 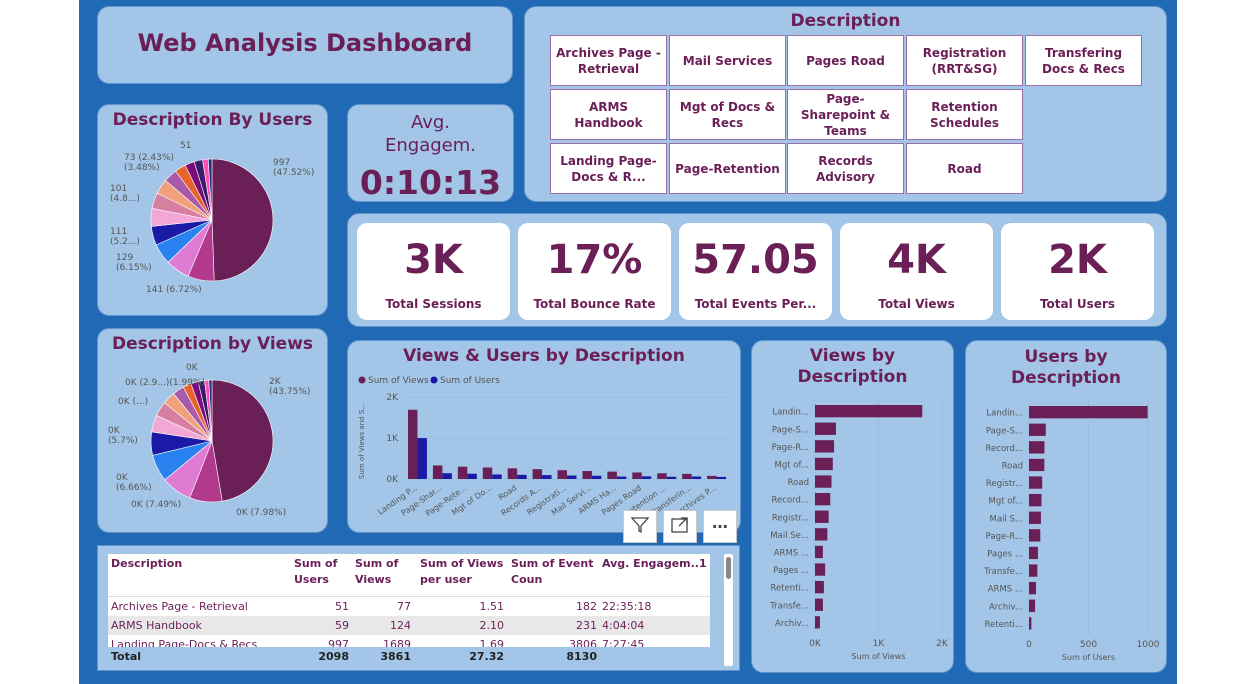 I want to click on table-row: ARMS Handbook 59 124 2.10 231 4:04:04, so click(x=409, y=625).